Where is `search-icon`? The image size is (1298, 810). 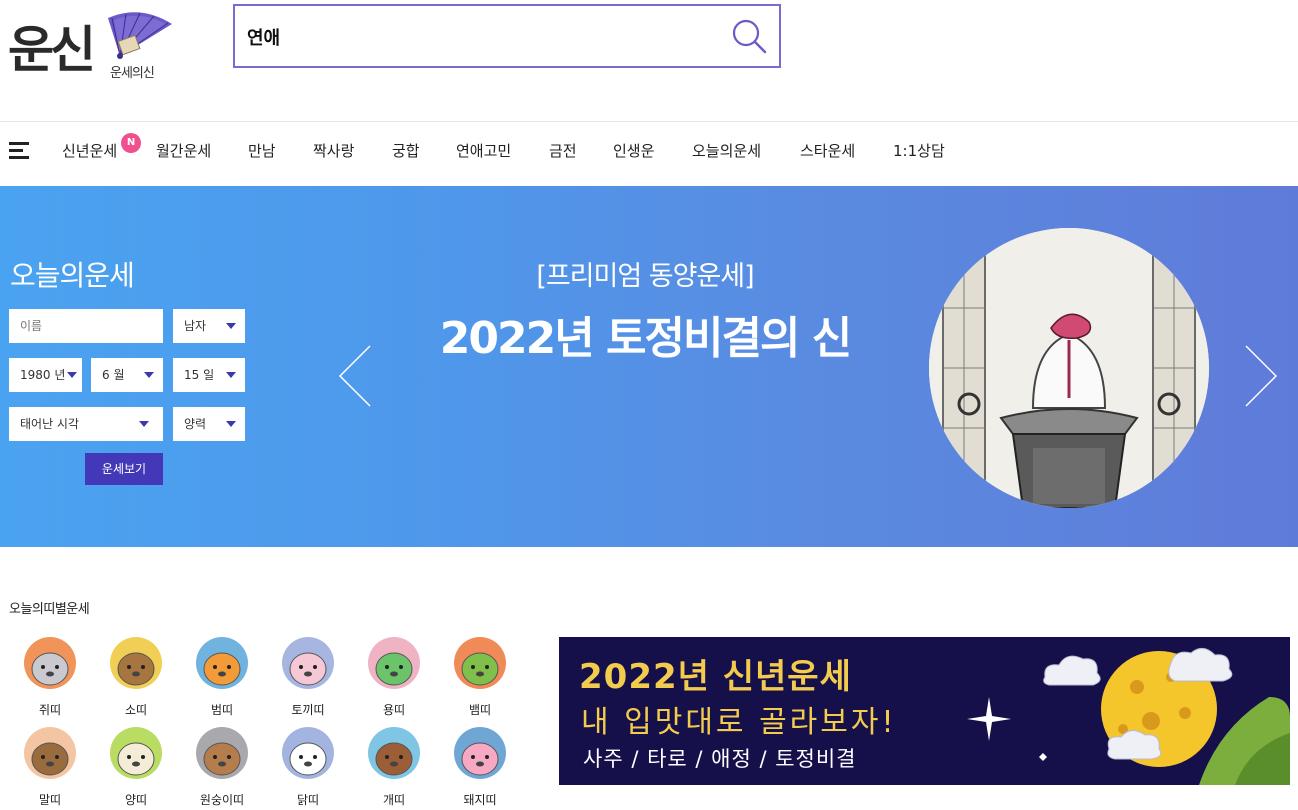
search-icon is located at coordinates (750, 37).